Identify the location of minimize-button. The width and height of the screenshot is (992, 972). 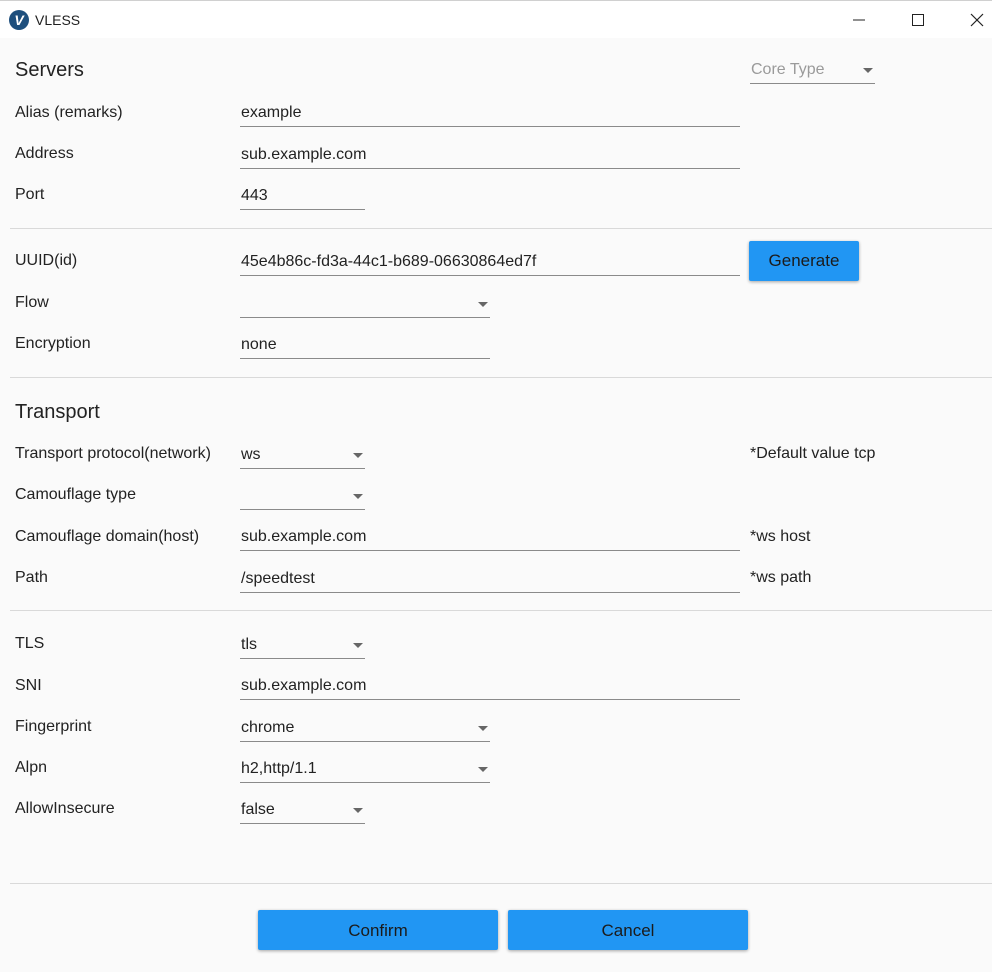
(859, 20).